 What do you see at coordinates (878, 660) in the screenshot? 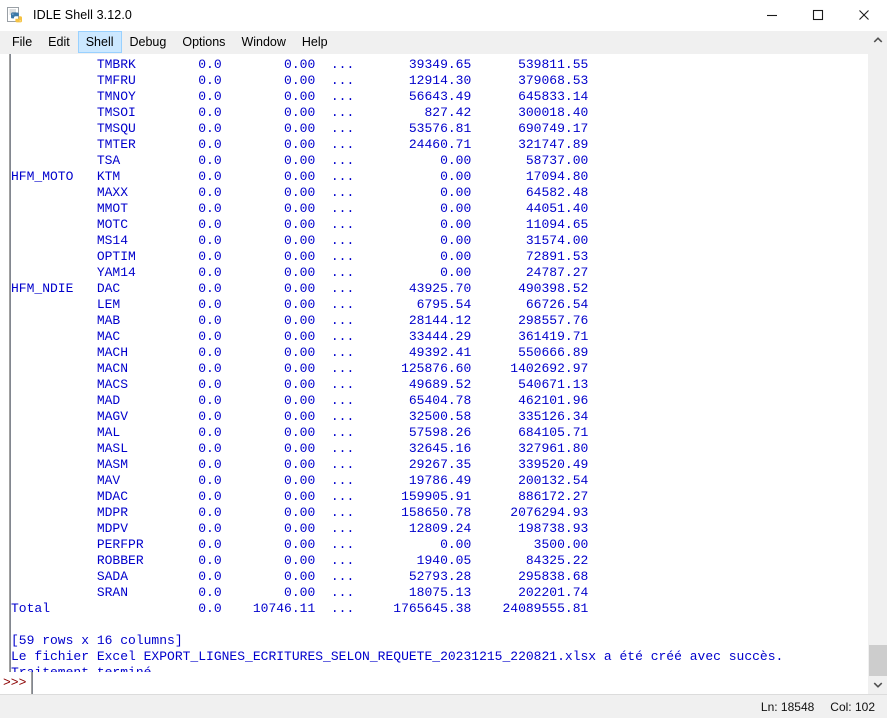
I see `scroll-thumb` at bounding box center [878, 660].